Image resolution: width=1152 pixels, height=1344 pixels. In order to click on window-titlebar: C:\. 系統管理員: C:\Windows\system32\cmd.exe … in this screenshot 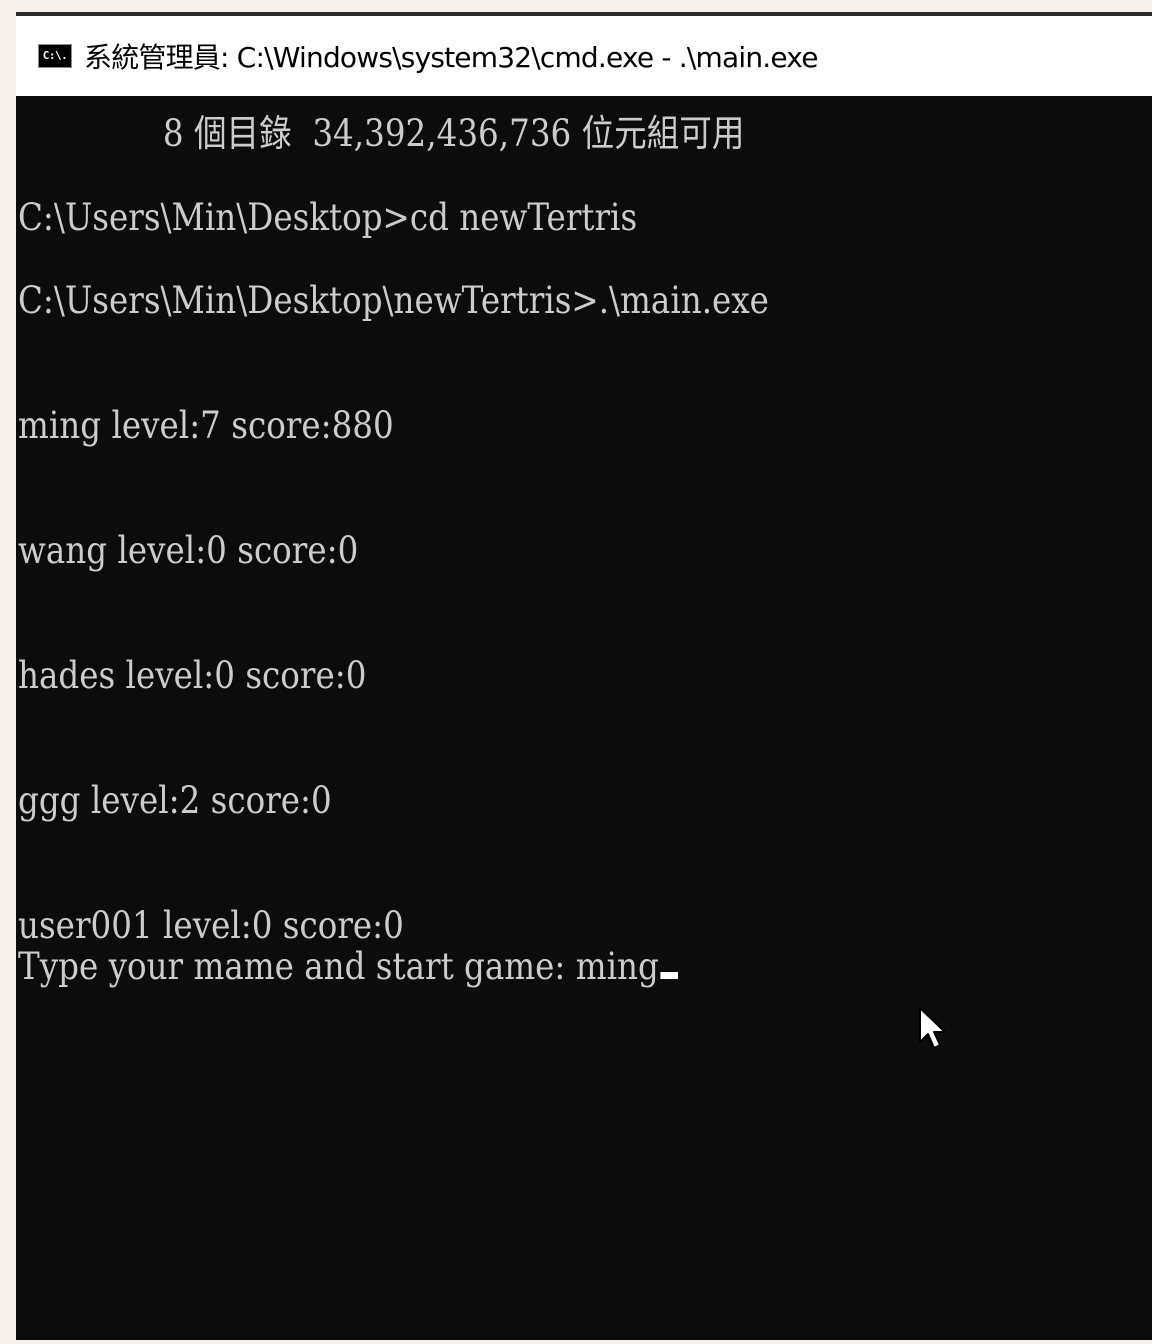, I will do `click(584, 56)`.